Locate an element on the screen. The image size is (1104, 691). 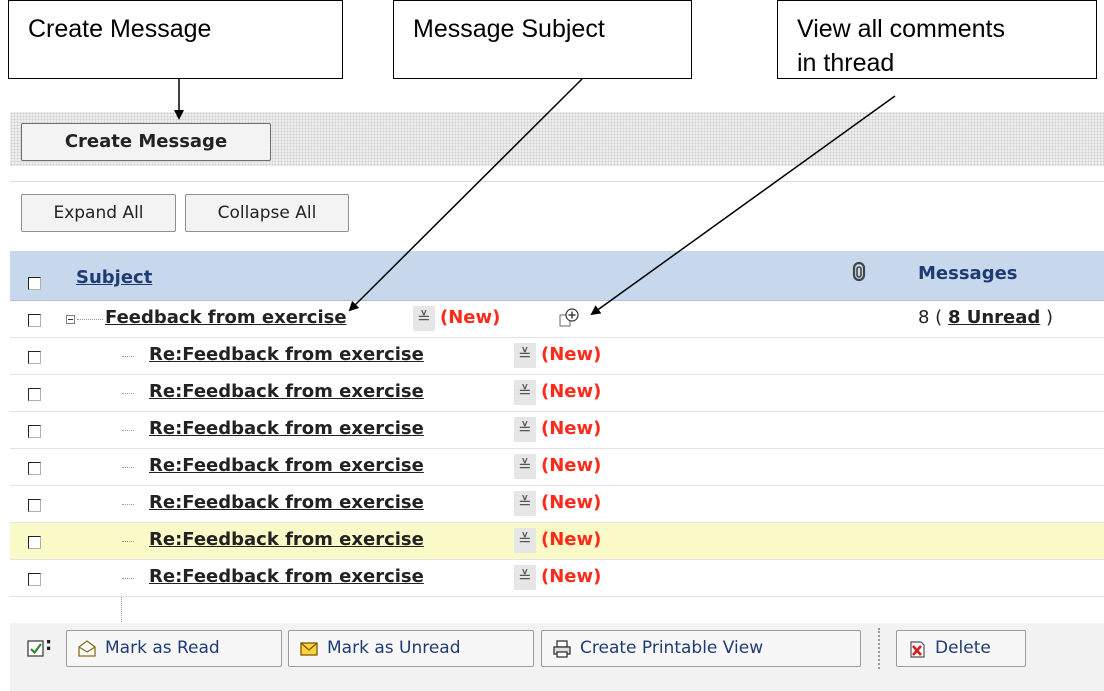
collapse-toggle-icon is located at coordinates (70, 319).